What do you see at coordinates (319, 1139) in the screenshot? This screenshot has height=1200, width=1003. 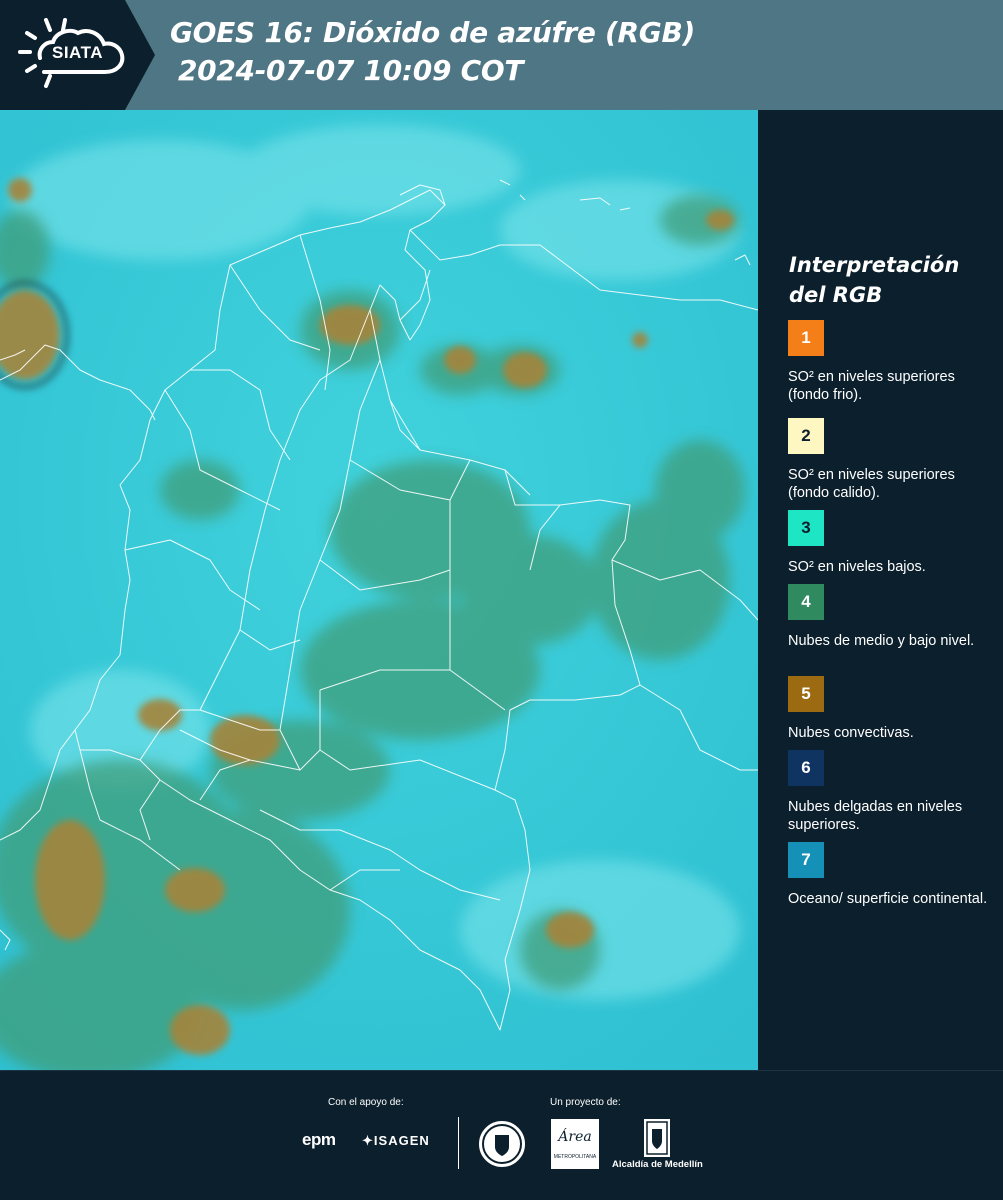 I see `epm-logo: epm` at bounding box center [319, 1139].